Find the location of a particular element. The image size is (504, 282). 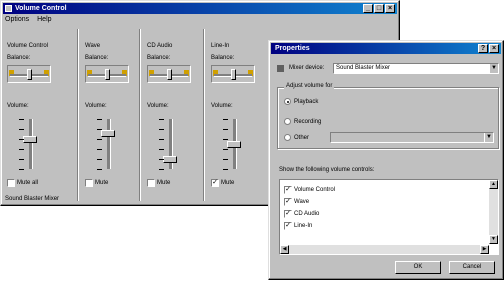

menu-bar: Options Help is located at coordinates (28, 19).